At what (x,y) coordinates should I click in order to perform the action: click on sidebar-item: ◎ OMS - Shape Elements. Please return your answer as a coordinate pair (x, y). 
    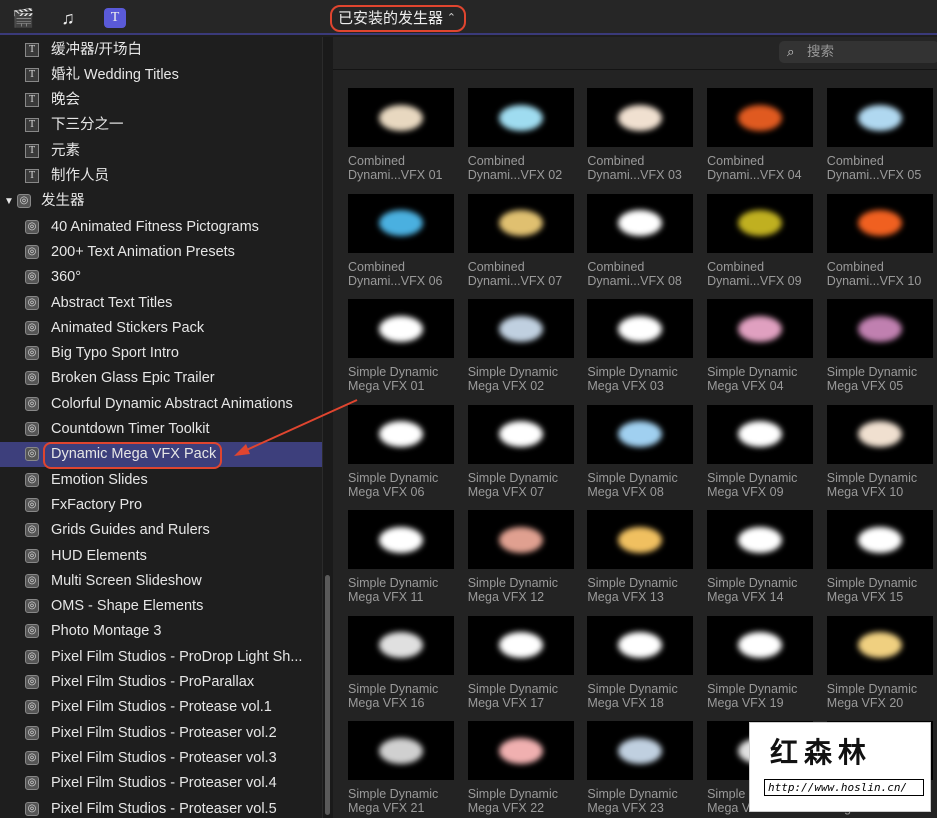
    Looking at the image, I should click on (161, 606).